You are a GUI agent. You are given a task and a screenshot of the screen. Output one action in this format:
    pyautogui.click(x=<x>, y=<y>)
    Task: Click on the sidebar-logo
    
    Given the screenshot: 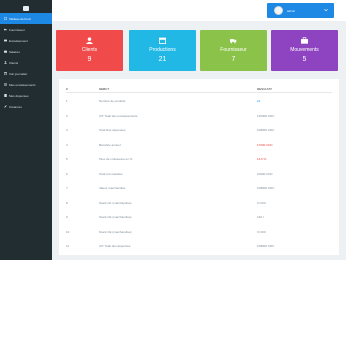 What is the action you would take?
    pyautogui.click(x=26, y=8)
    